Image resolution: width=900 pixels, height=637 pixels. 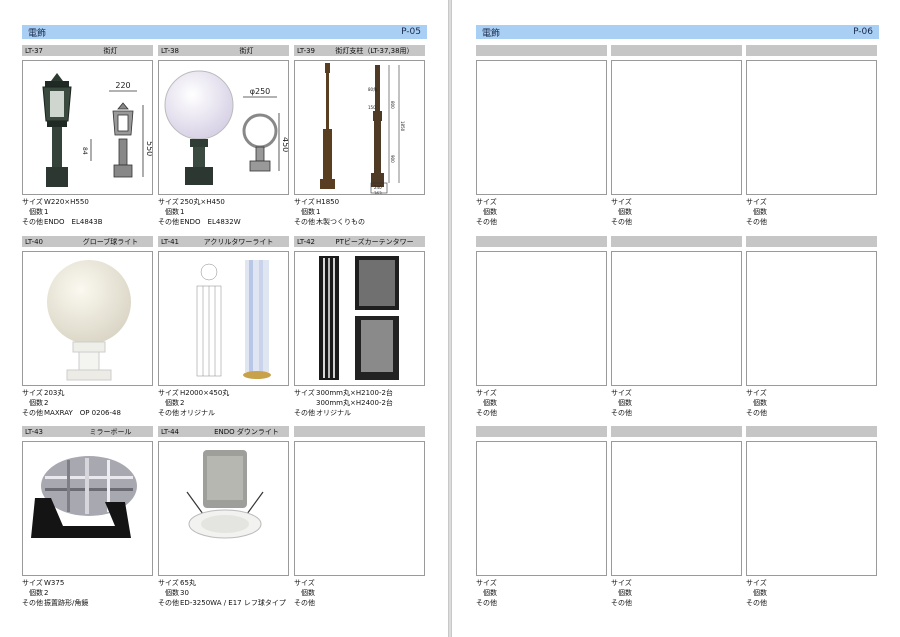 What do you see at coordinates (372, 107) in the screenshot?
I see `dim-mid-label: 150` at bounding box center [372, 107].